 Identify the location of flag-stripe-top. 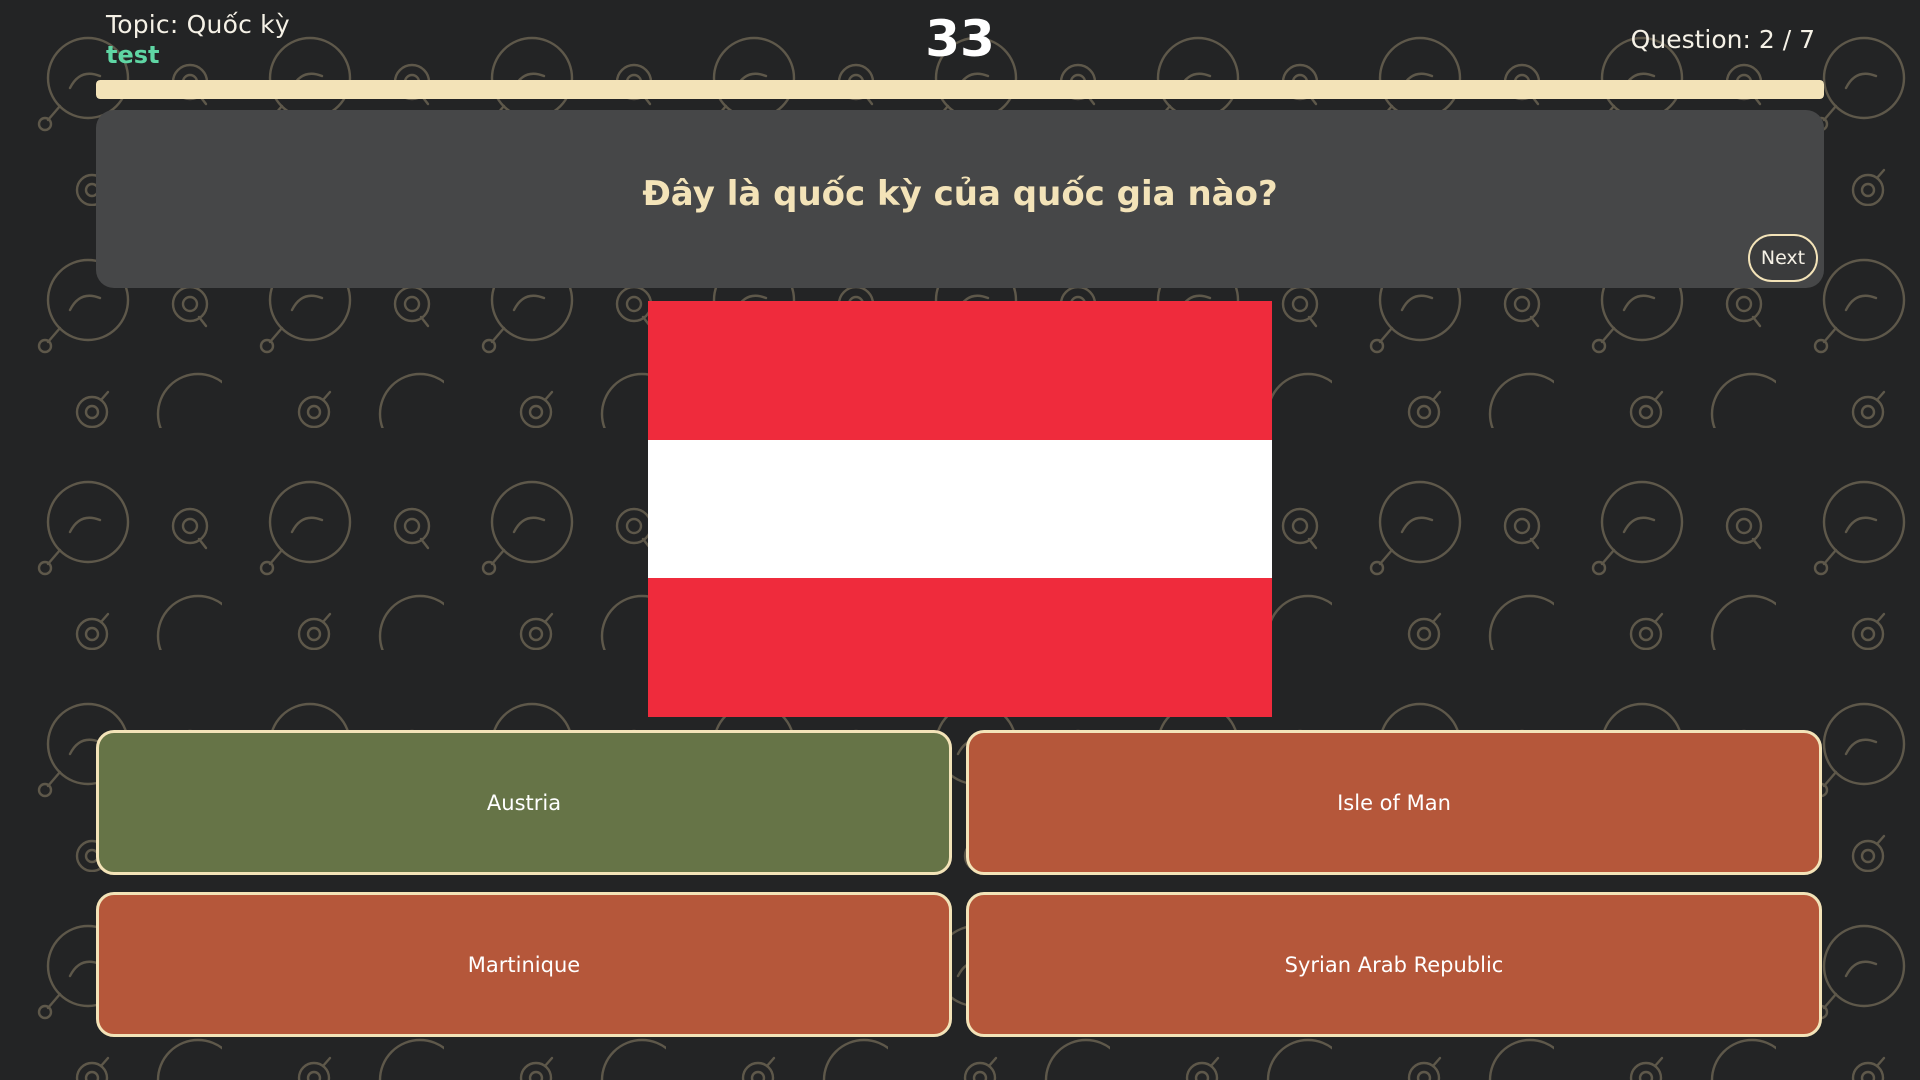
(960, 370).